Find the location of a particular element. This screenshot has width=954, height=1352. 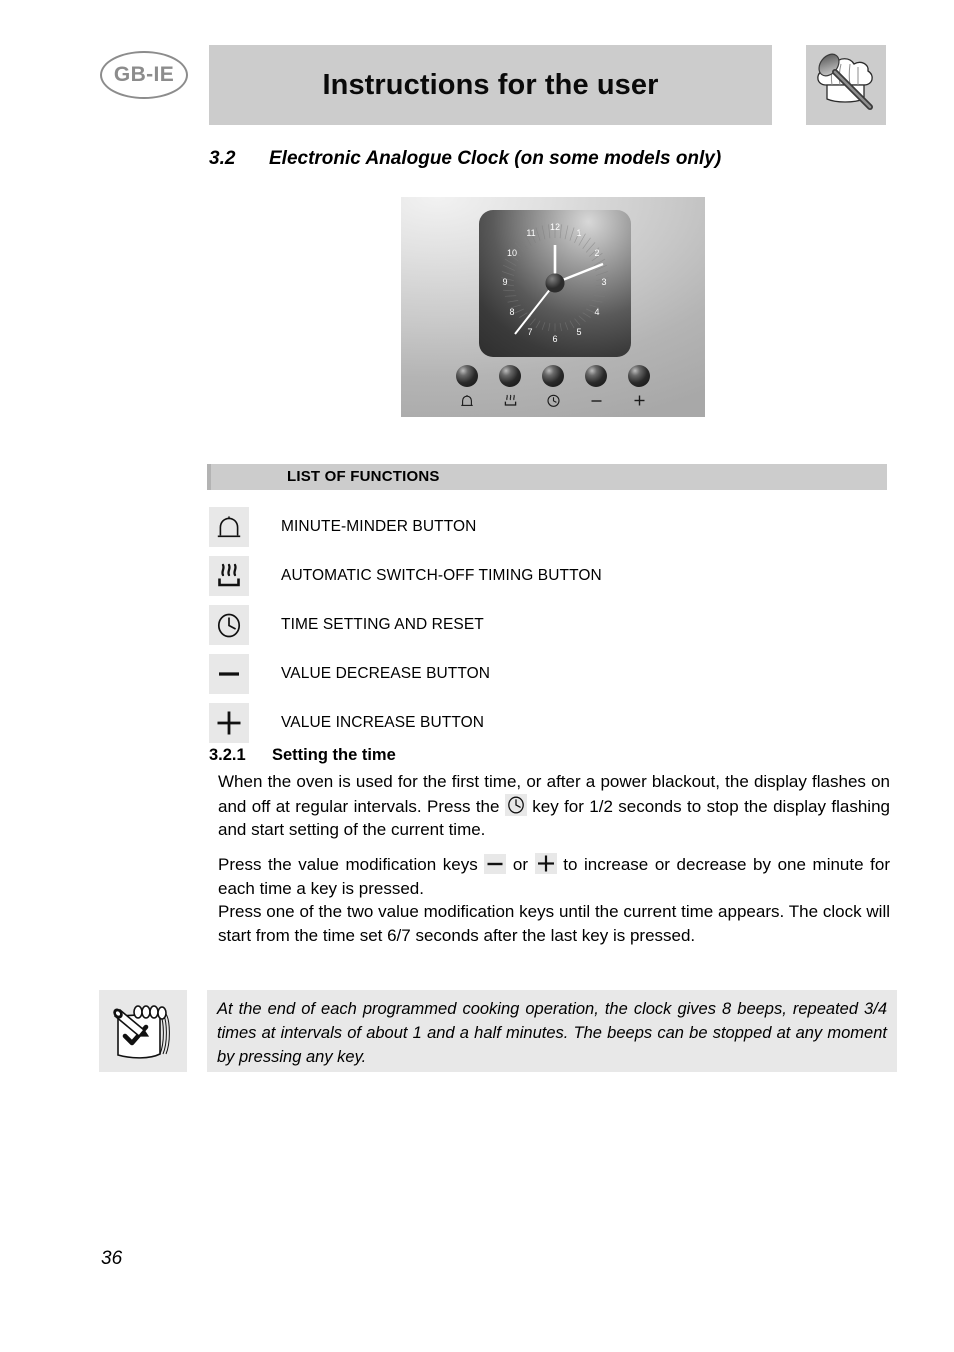

chef-hat-spoon-icon is located at coordinates (846, 85).